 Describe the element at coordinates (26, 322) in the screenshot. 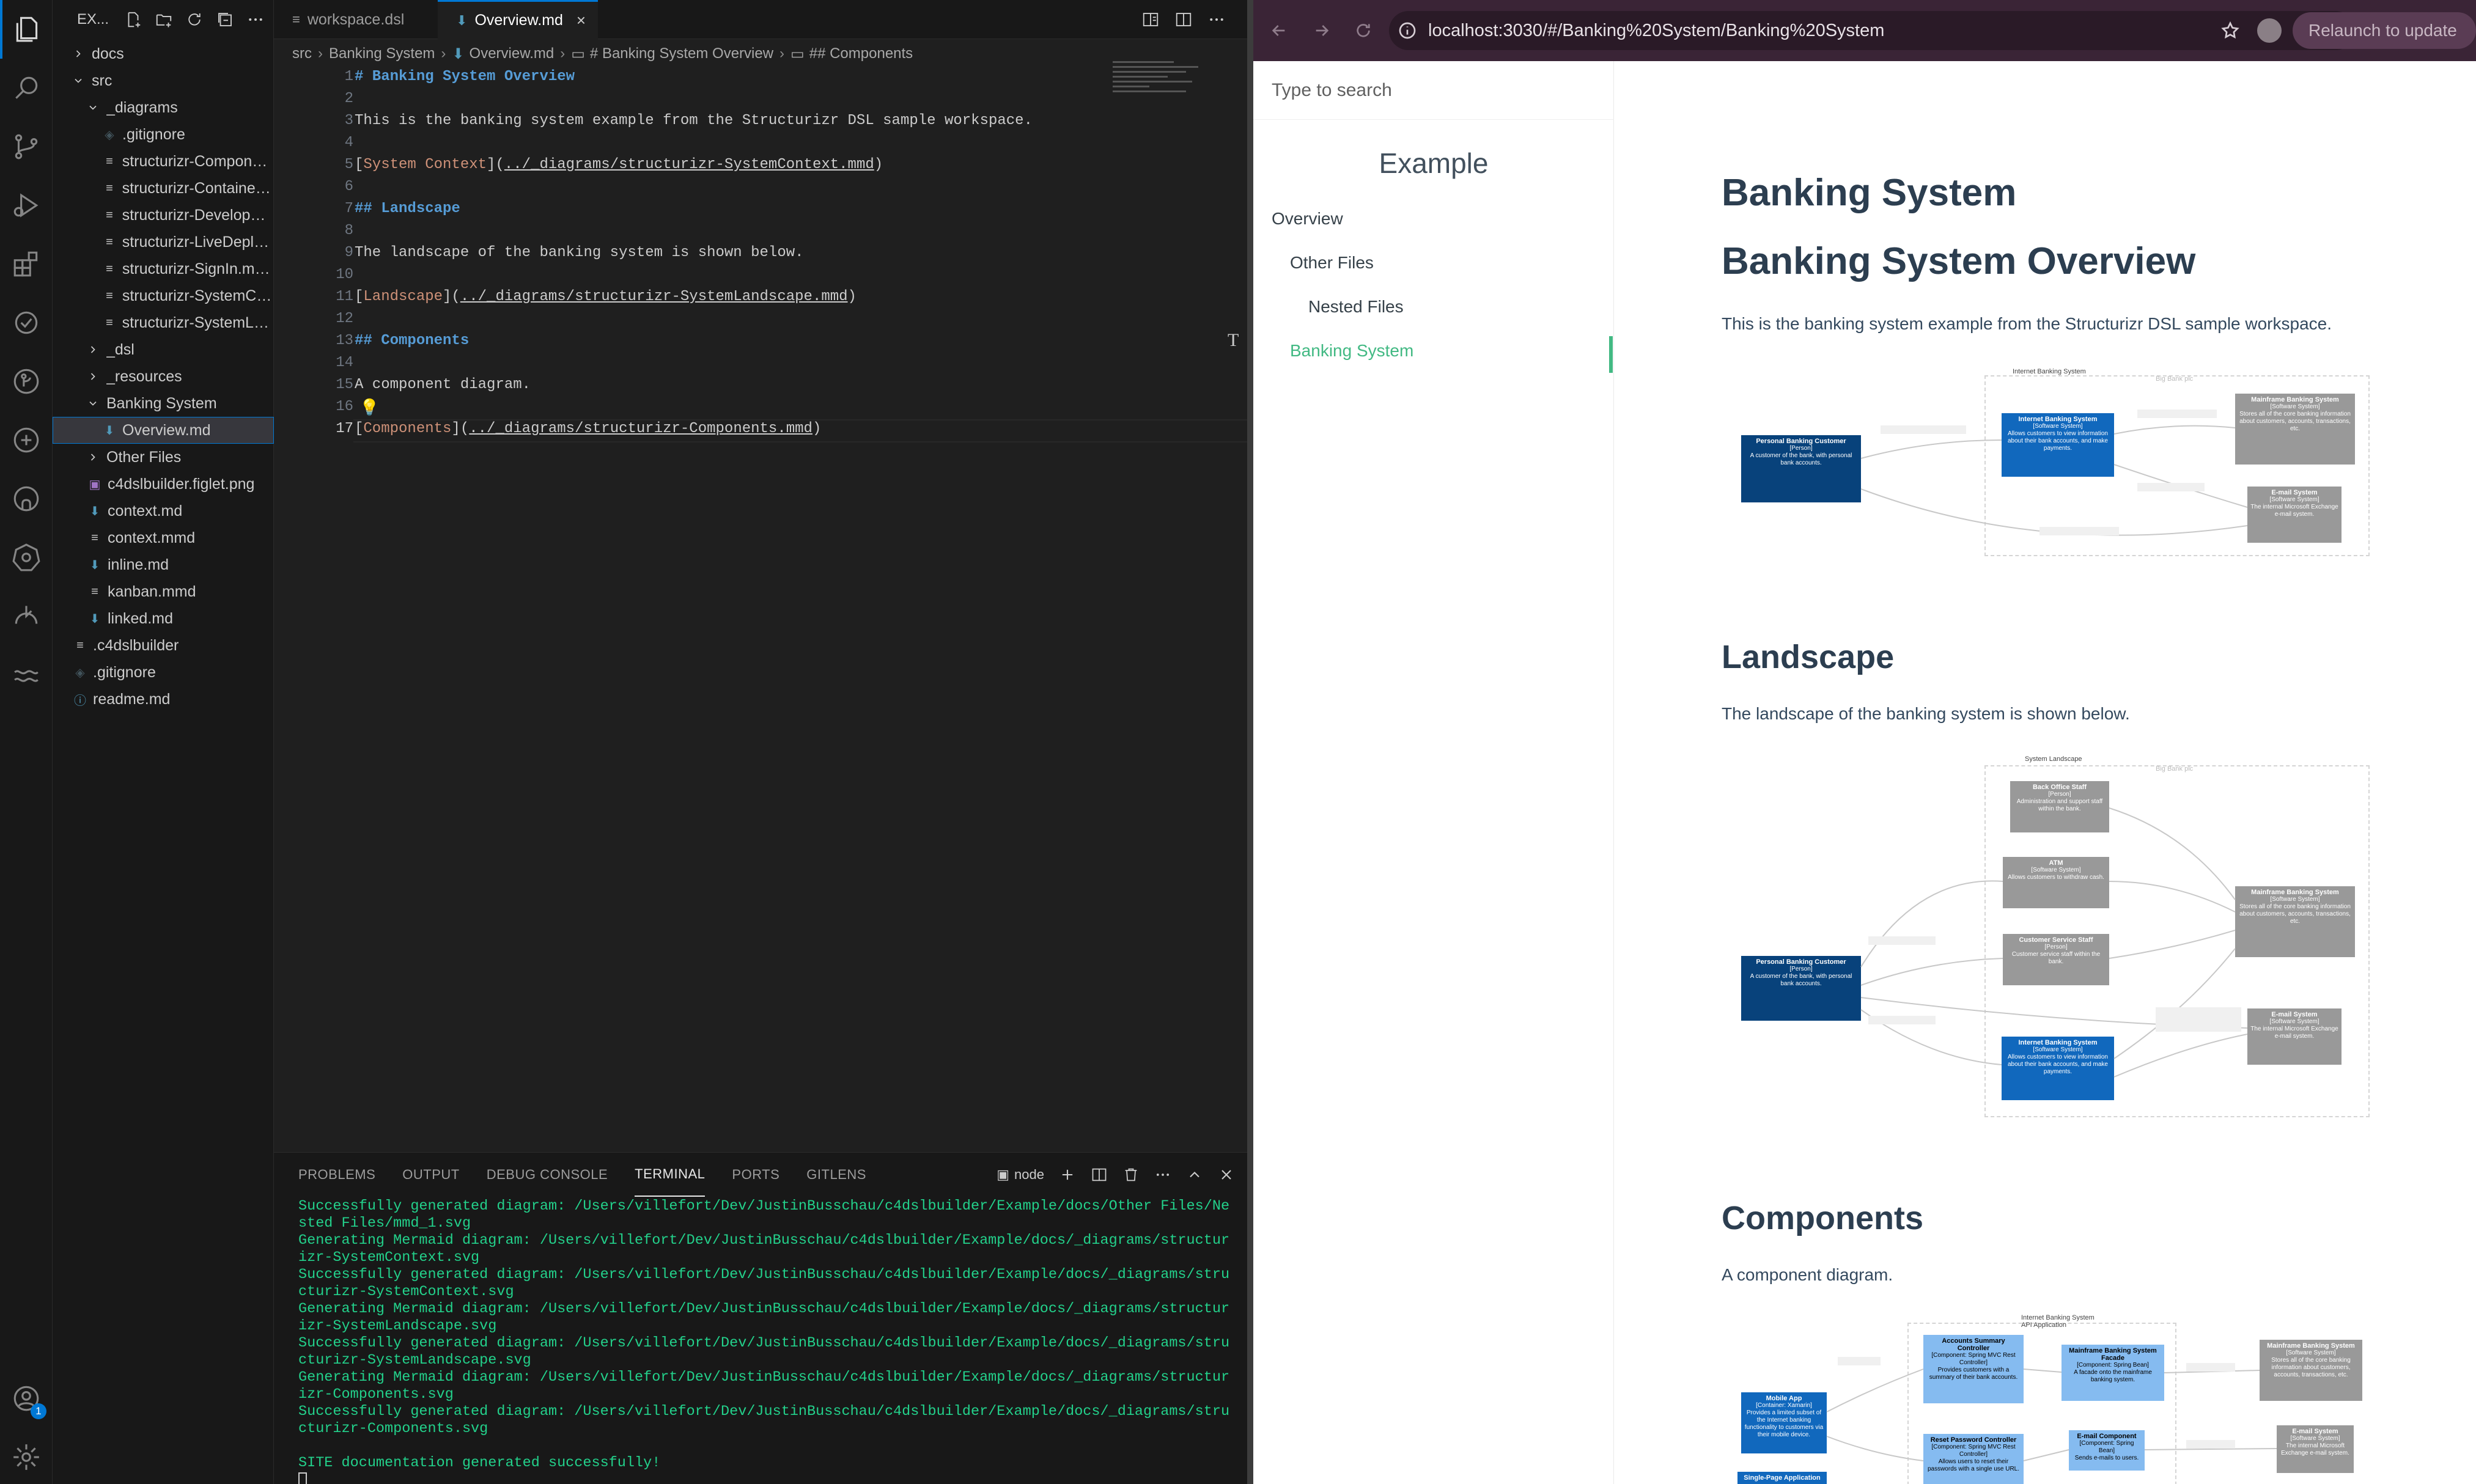

I see `testing-icon` at that location.